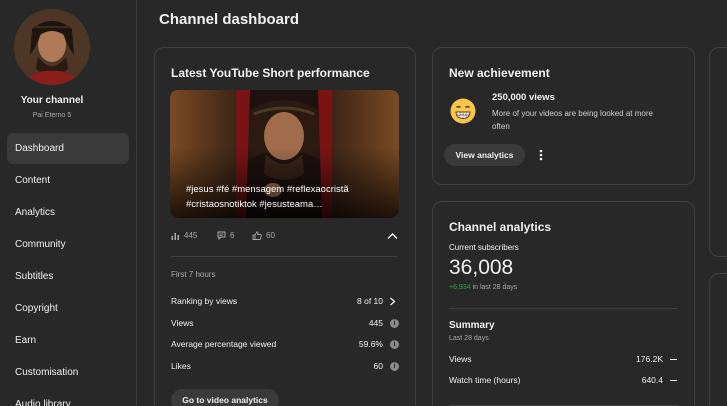 The image size is (727, 406). I want to click on short-likes-stat: 60, so click(263, 235).